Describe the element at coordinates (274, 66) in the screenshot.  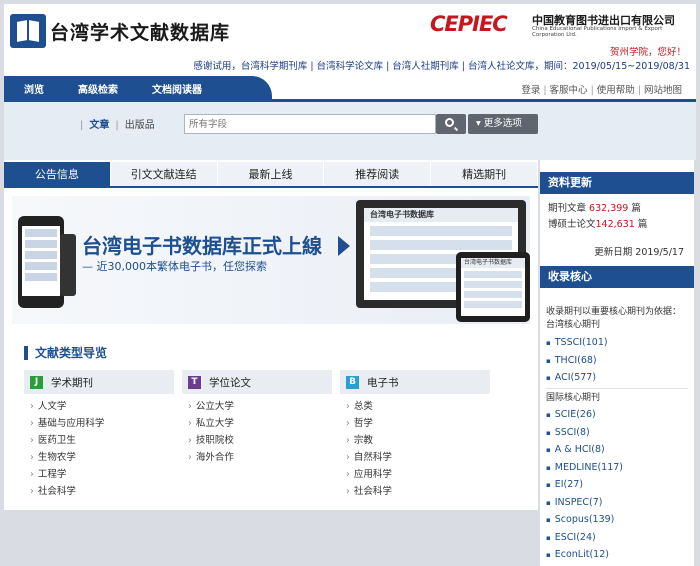
I see `notice-link: 台湾科学期刊库` at that location.